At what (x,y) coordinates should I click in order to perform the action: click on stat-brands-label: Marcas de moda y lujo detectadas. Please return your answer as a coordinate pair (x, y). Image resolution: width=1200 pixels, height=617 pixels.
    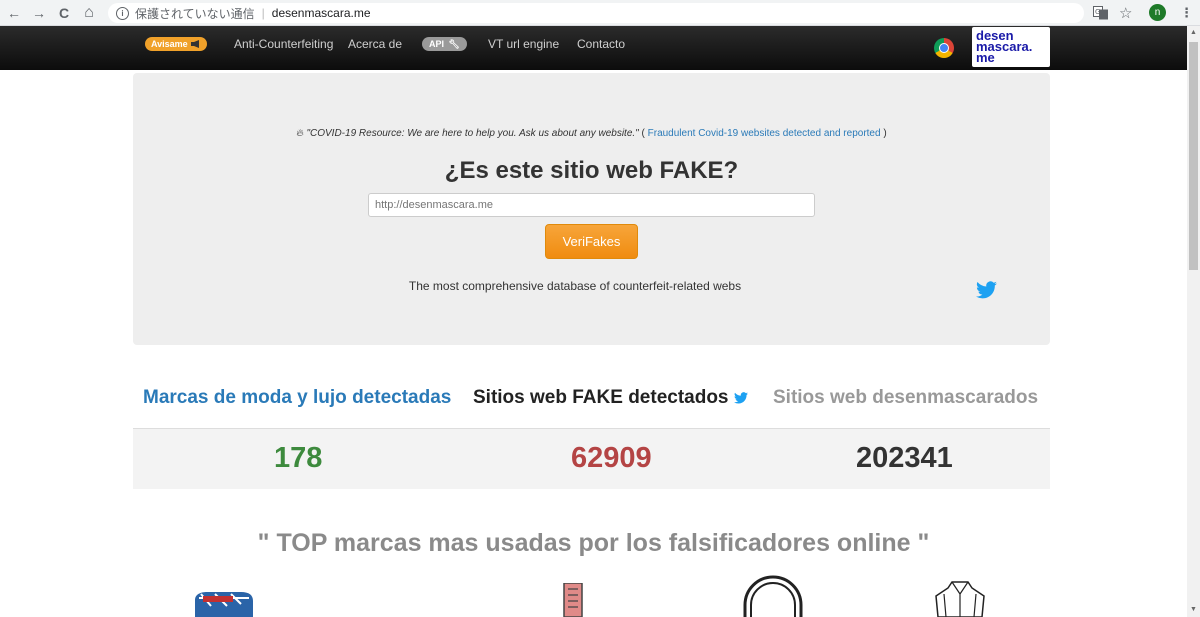
    Looking at the image, I should click on (297, 397).